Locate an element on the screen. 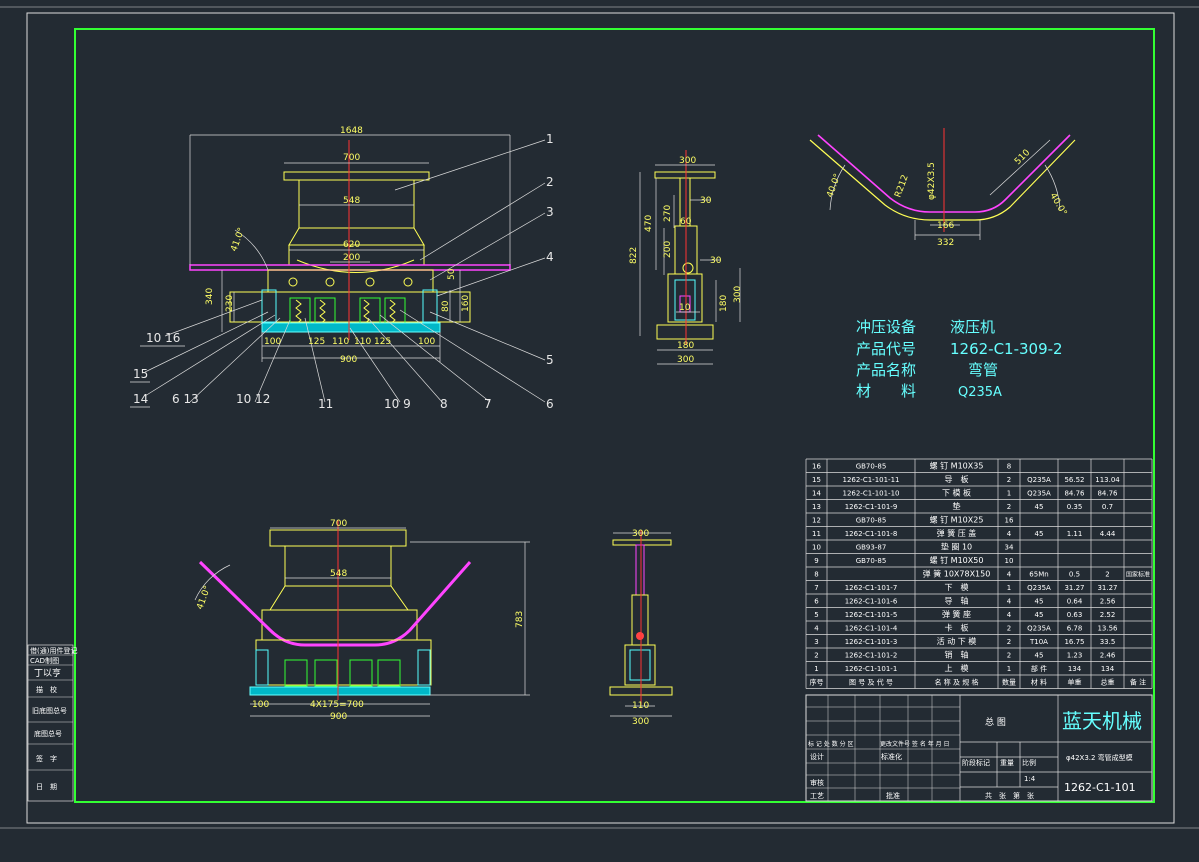 This screenshot has width=1199, height=862. bom-cell: 13 is located at coordinates (816, 507).